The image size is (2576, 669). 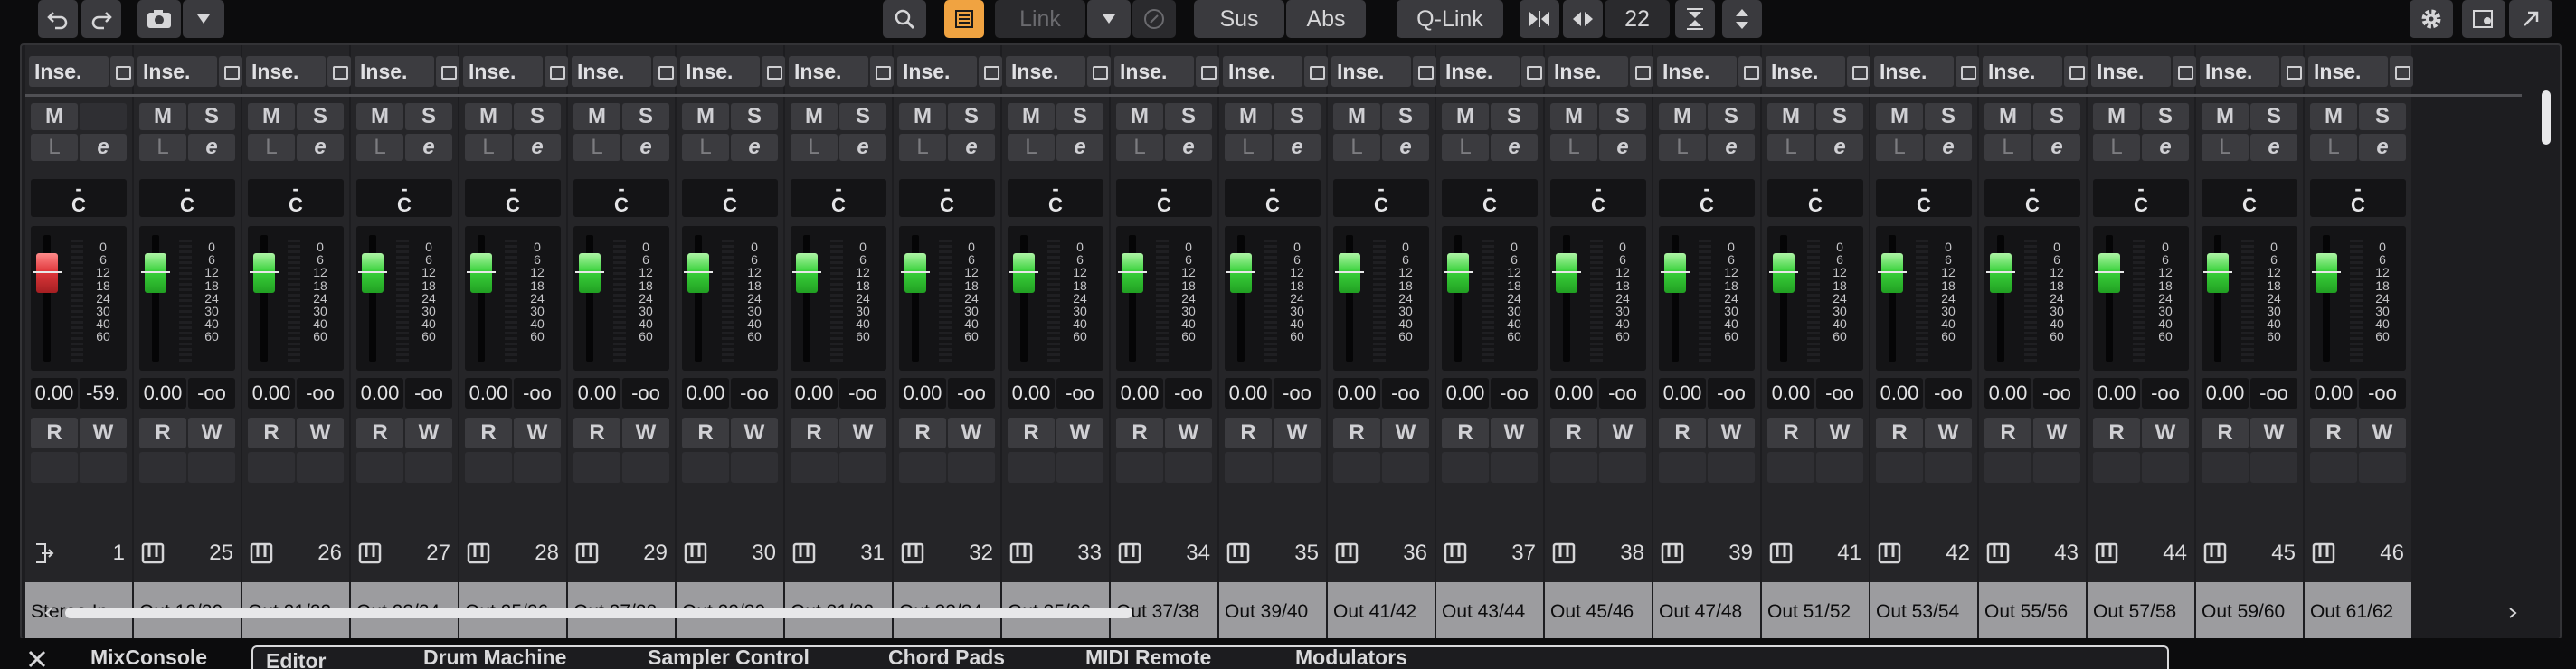 I want to click on channel-list-toggle, so click(x=964, y=19).